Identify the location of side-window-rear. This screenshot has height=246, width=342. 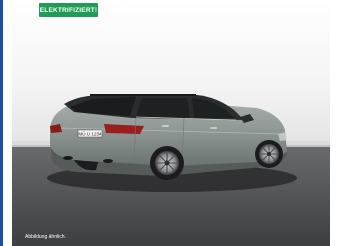
(163, 108).